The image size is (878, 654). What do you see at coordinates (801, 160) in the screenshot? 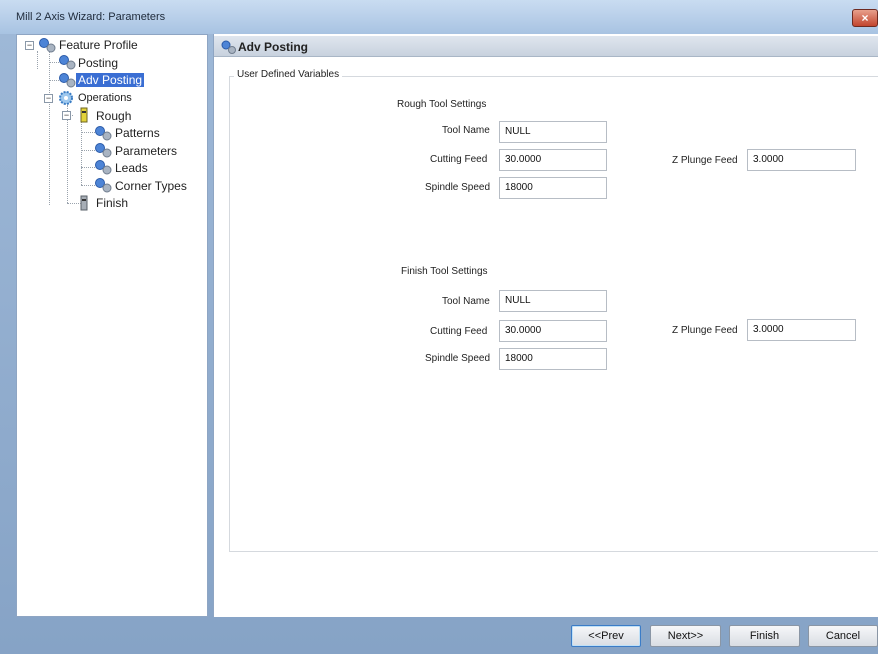
I see `rough-z-plunge-input: 3.0000` at bounding box center [801, 160].